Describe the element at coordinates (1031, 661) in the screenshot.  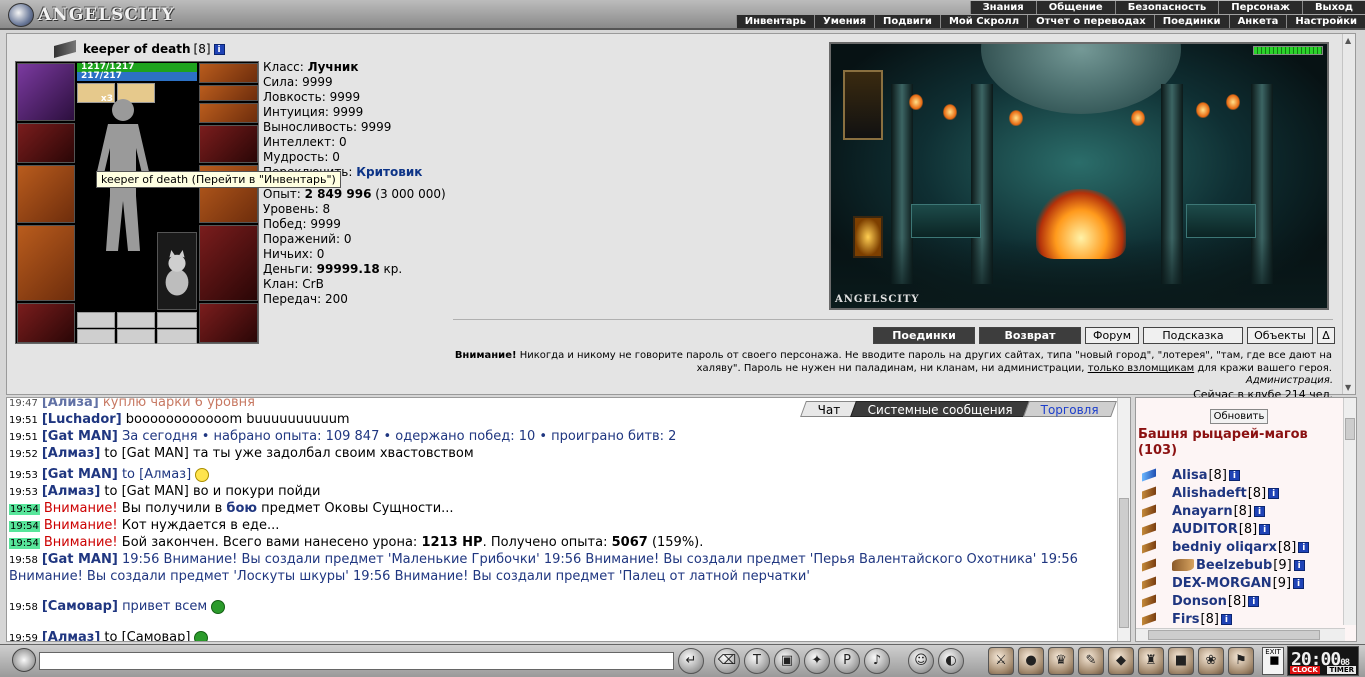
I see `bag-icon: ●` at that location.